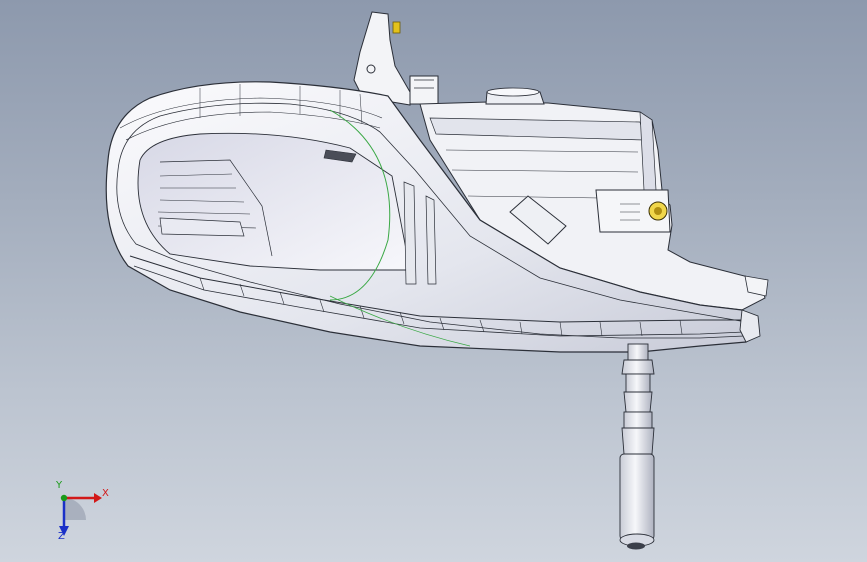 The image size is (867, 562). Describe the element at coordinates (64, 498) in the screenshot. I see `y-axis-point` at that location.